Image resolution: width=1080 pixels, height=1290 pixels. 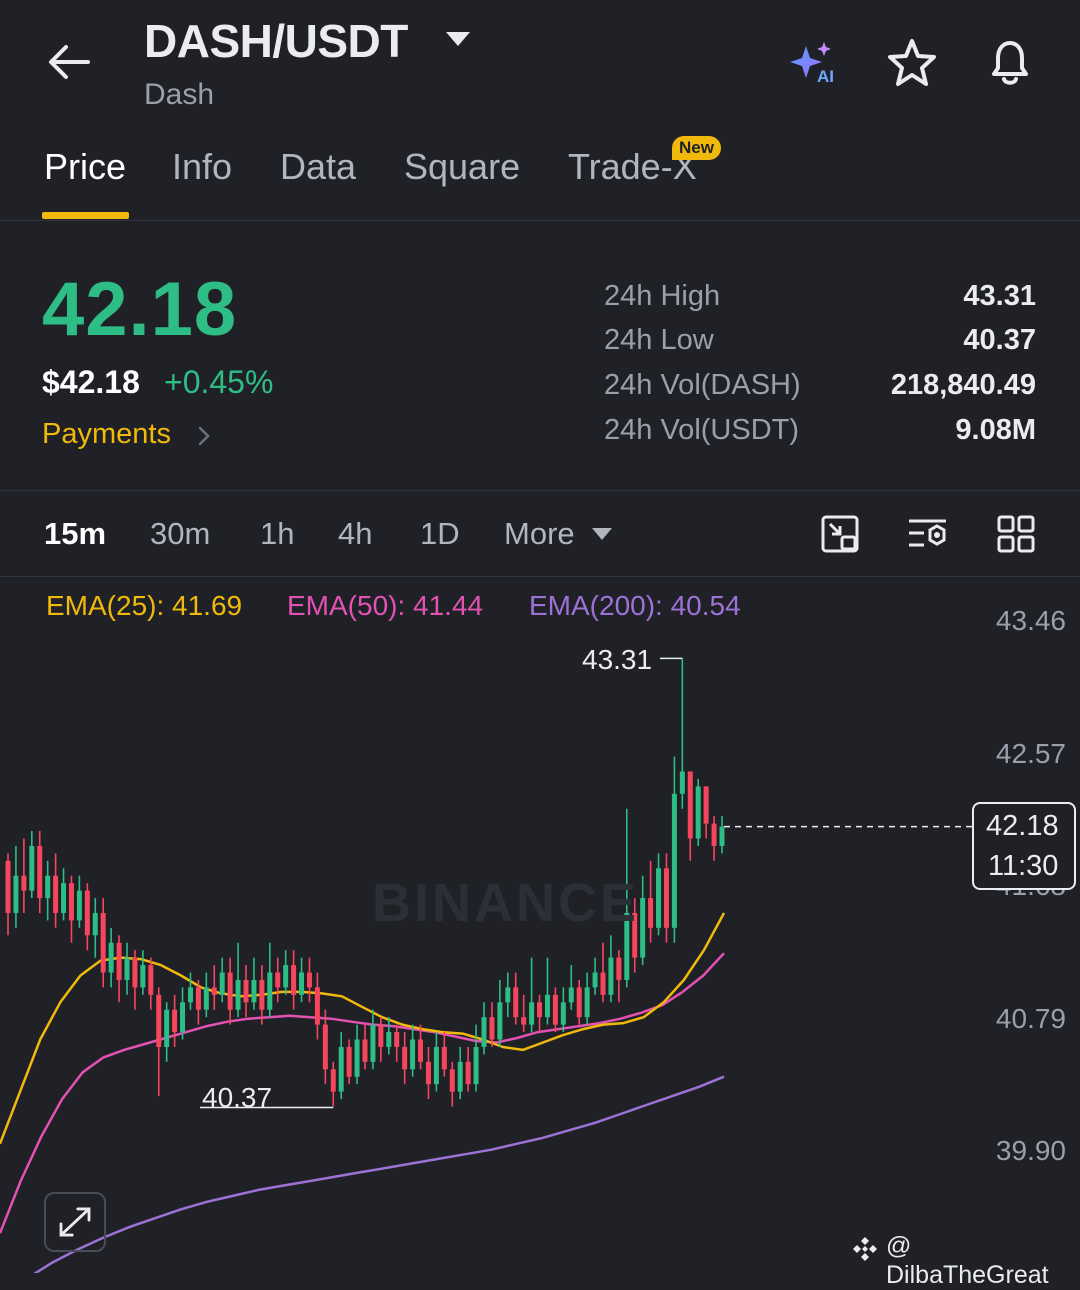 I want to click on price-change: +0.45%, so click(x=219, y=382).